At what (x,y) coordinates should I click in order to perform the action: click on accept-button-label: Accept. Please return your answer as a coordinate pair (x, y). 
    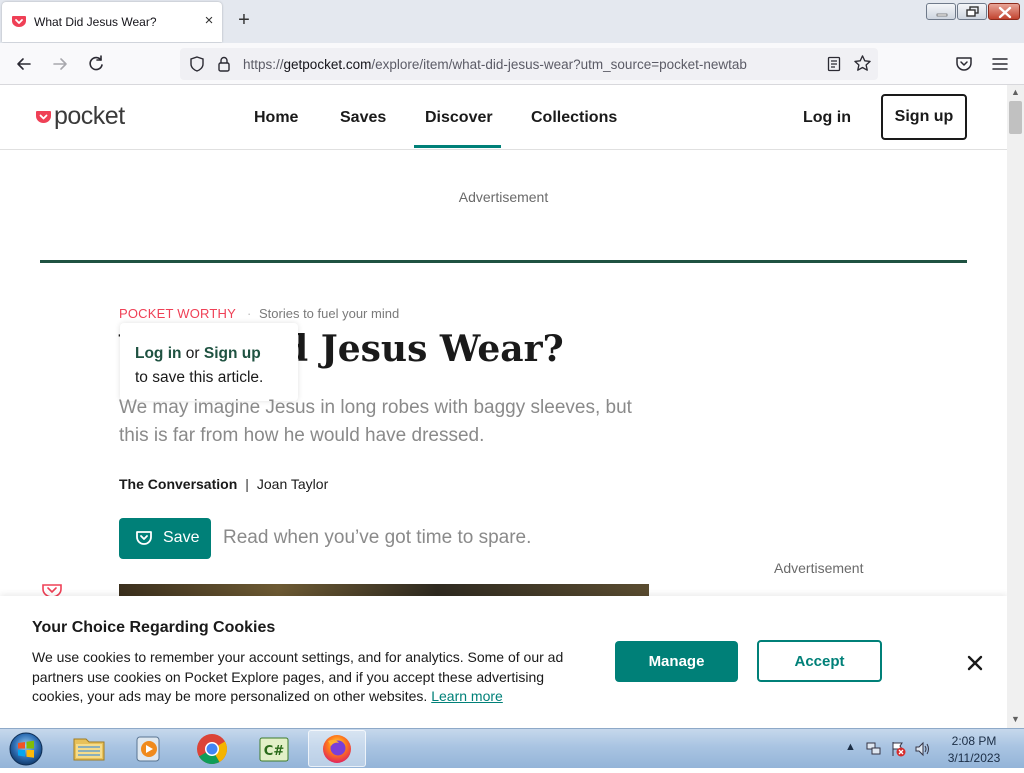
    Looking at the image, I should click on (819, 661).